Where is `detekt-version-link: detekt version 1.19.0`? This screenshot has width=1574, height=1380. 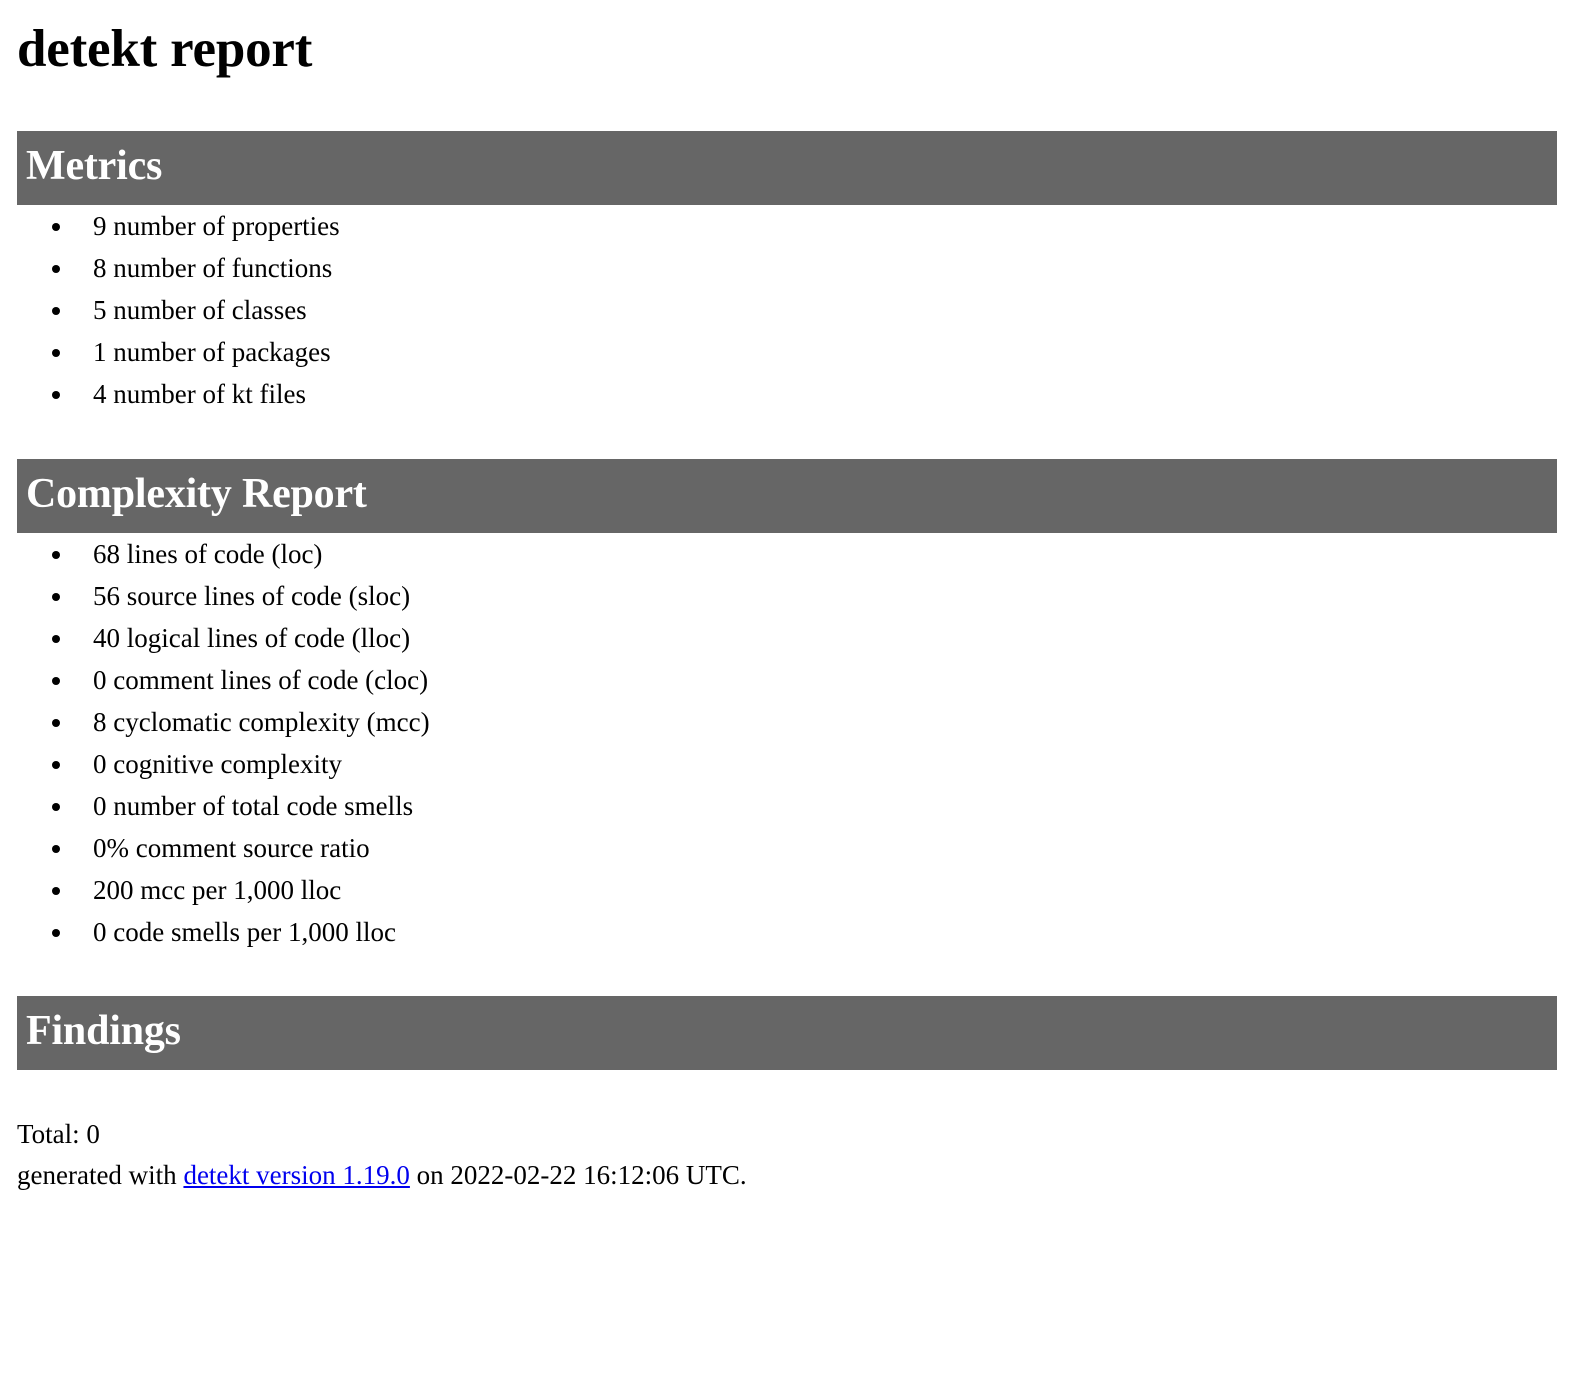 detekt-version-link: detekt version 1.19.0 is located at coordinates (296, 1175).